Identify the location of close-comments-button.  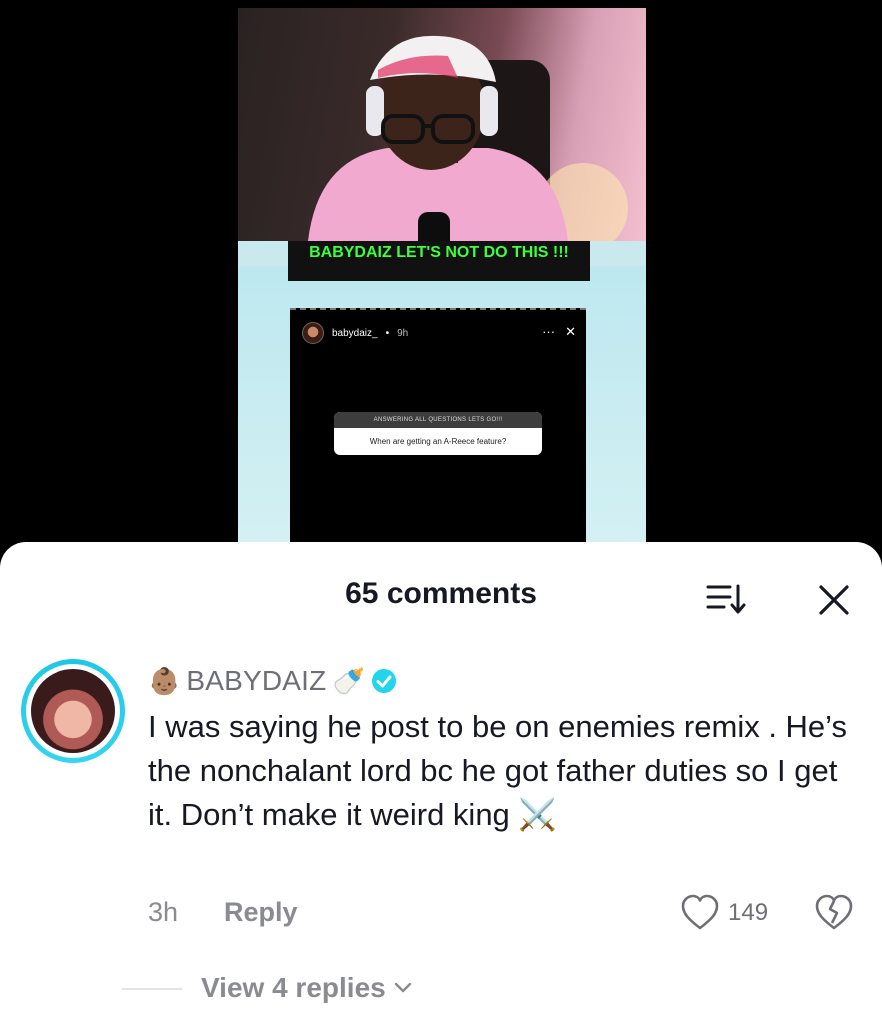
(834, 600).